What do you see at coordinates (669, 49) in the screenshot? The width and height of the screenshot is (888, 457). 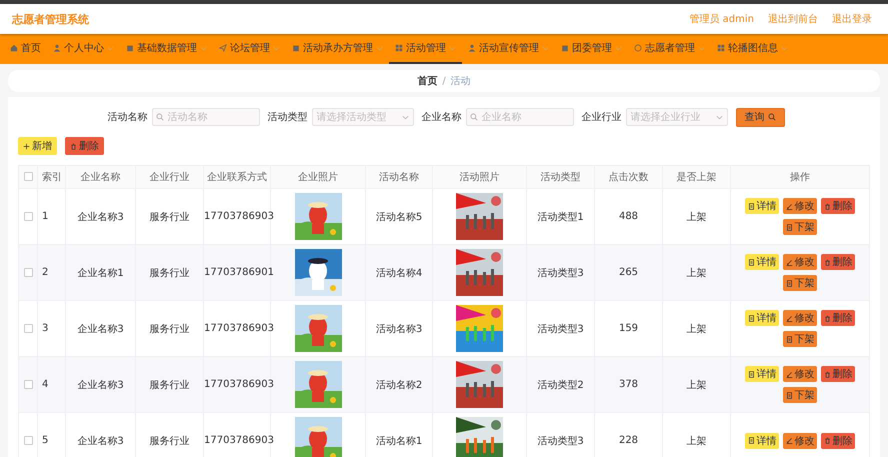 I see `nav-tab: 志愿者管理` at bounding box center [669, 49].